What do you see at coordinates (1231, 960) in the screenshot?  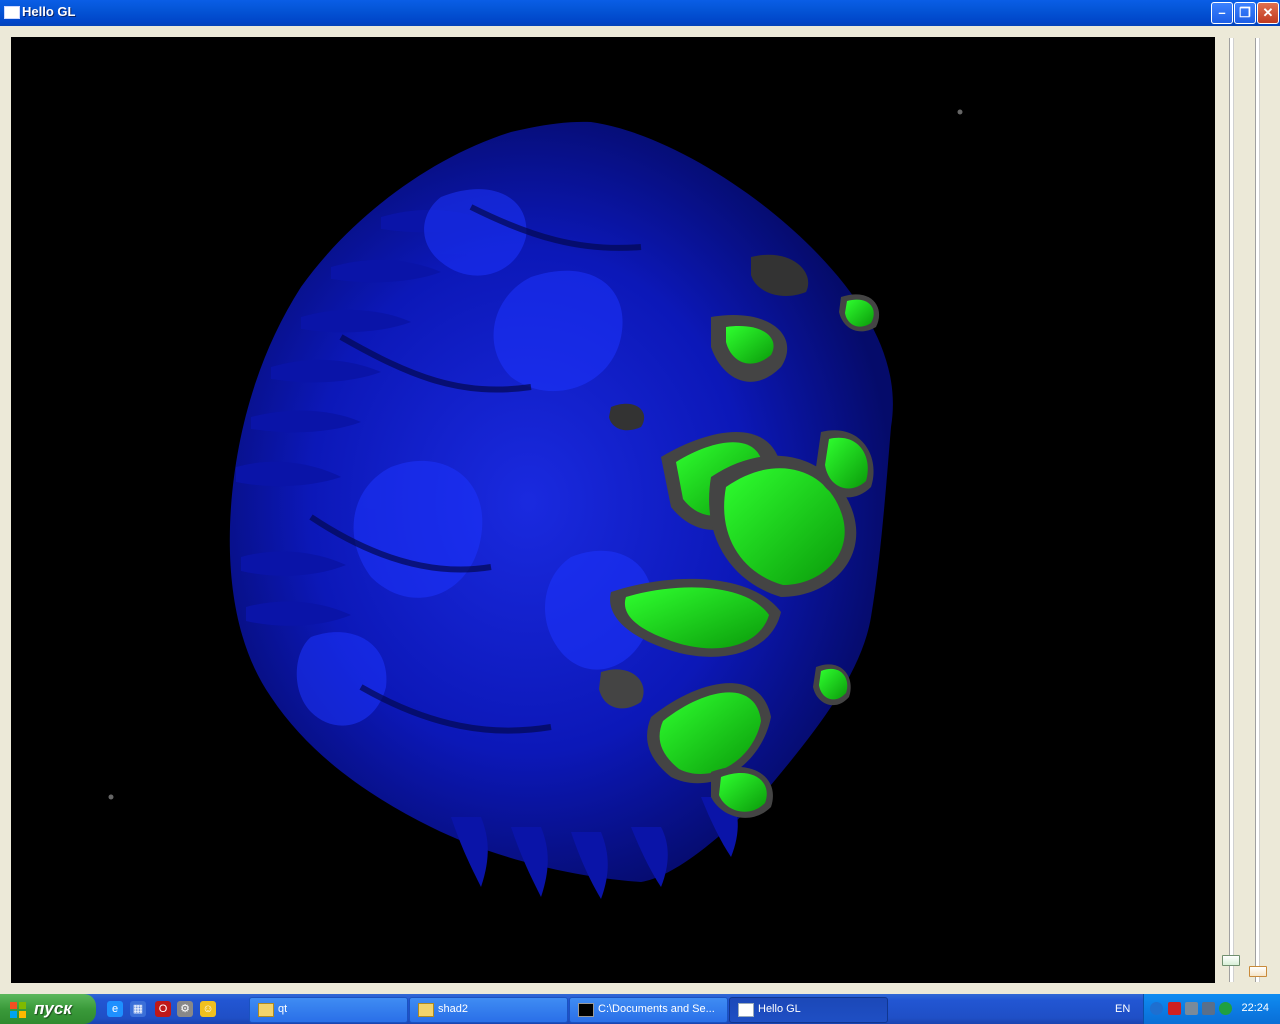 I see `vertical-slider-1-thumb` at bounding box center [1231, 960].